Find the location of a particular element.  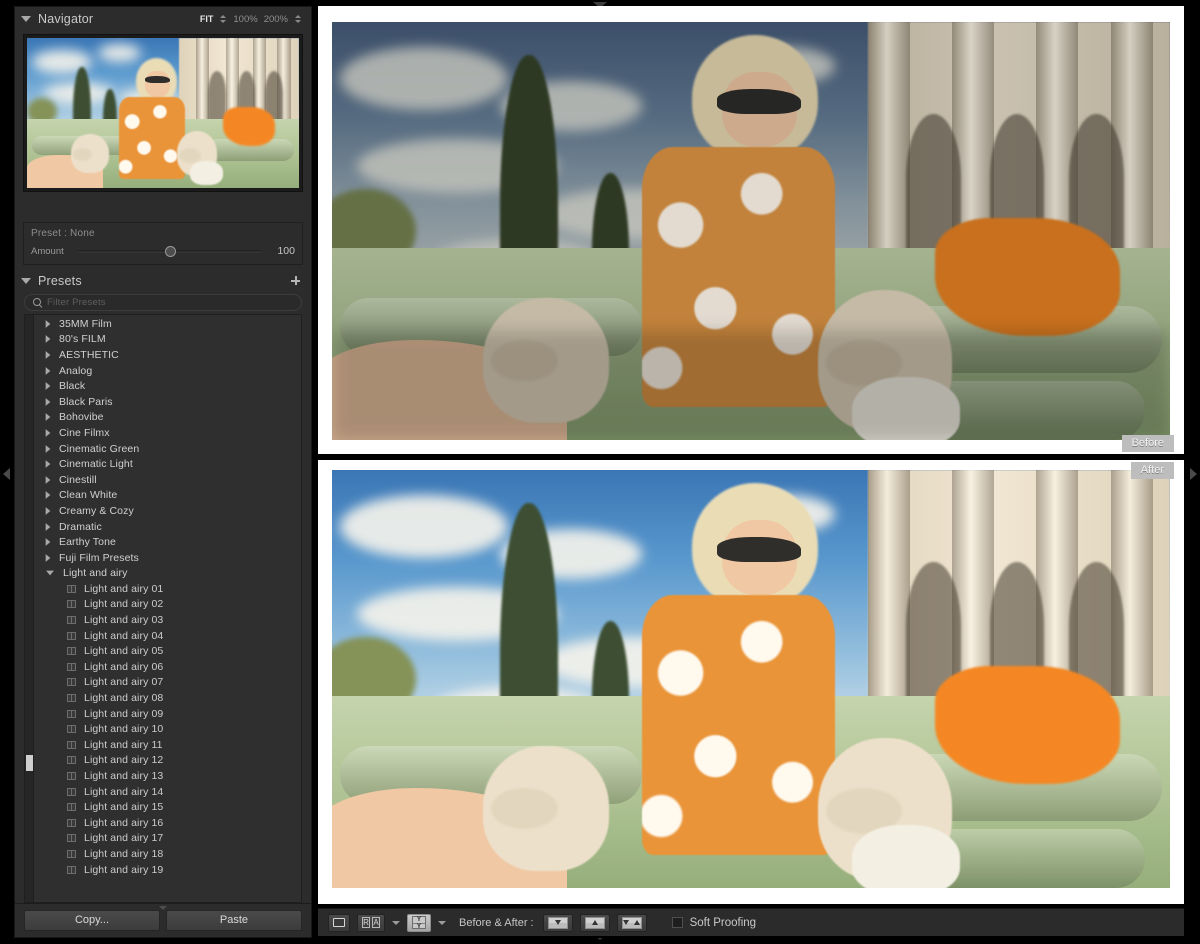

preset-group-label: Dramatic is located at coordinates (80, 526).